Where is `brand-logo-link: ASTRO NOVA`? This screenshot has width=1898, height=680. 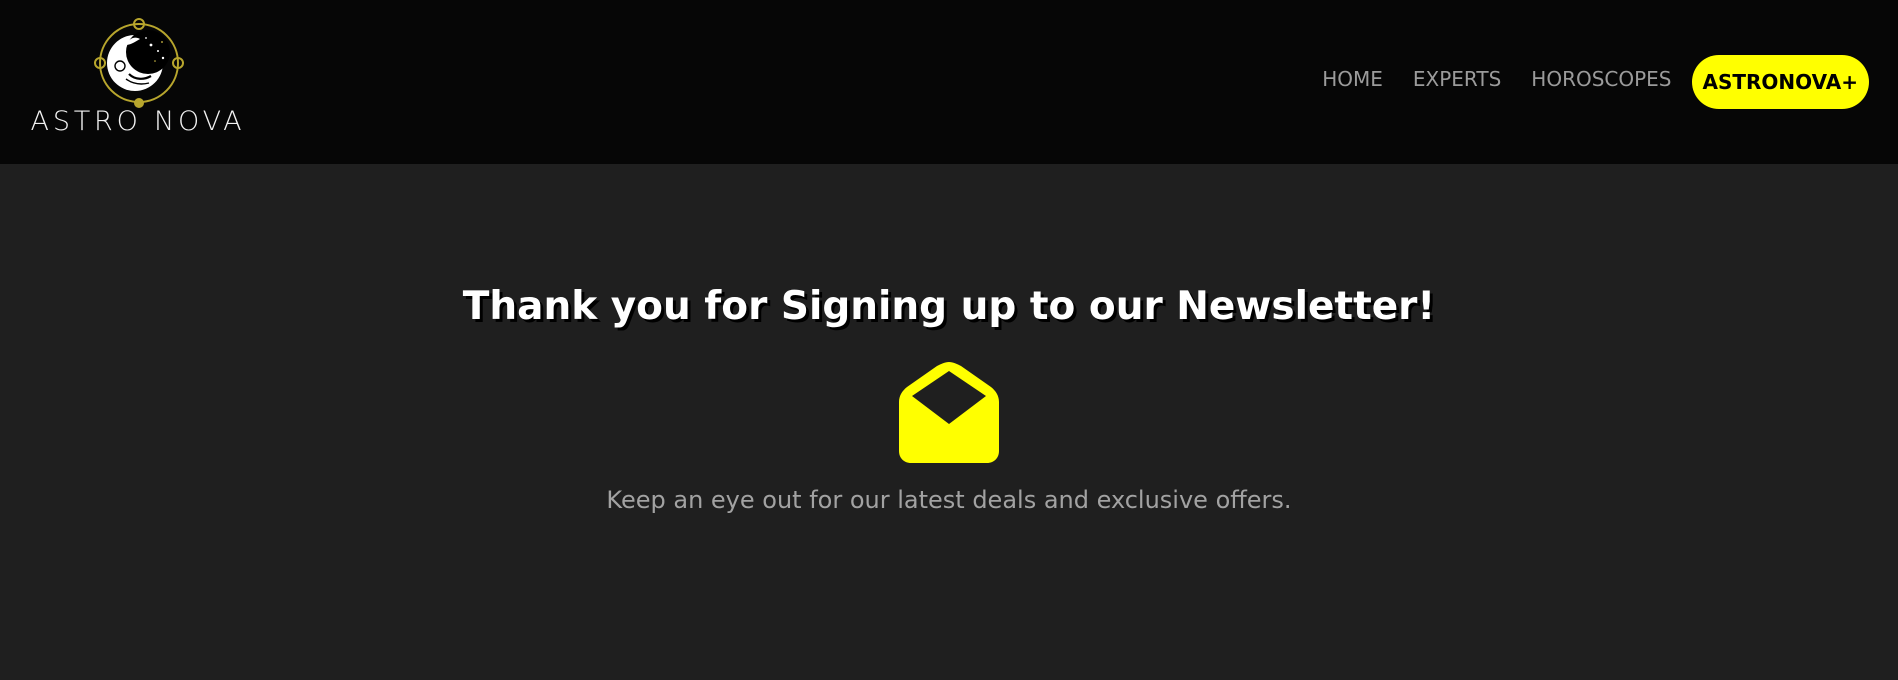
brand-logo-link: ASTRO NOVA is located at coordinates (138, 75).